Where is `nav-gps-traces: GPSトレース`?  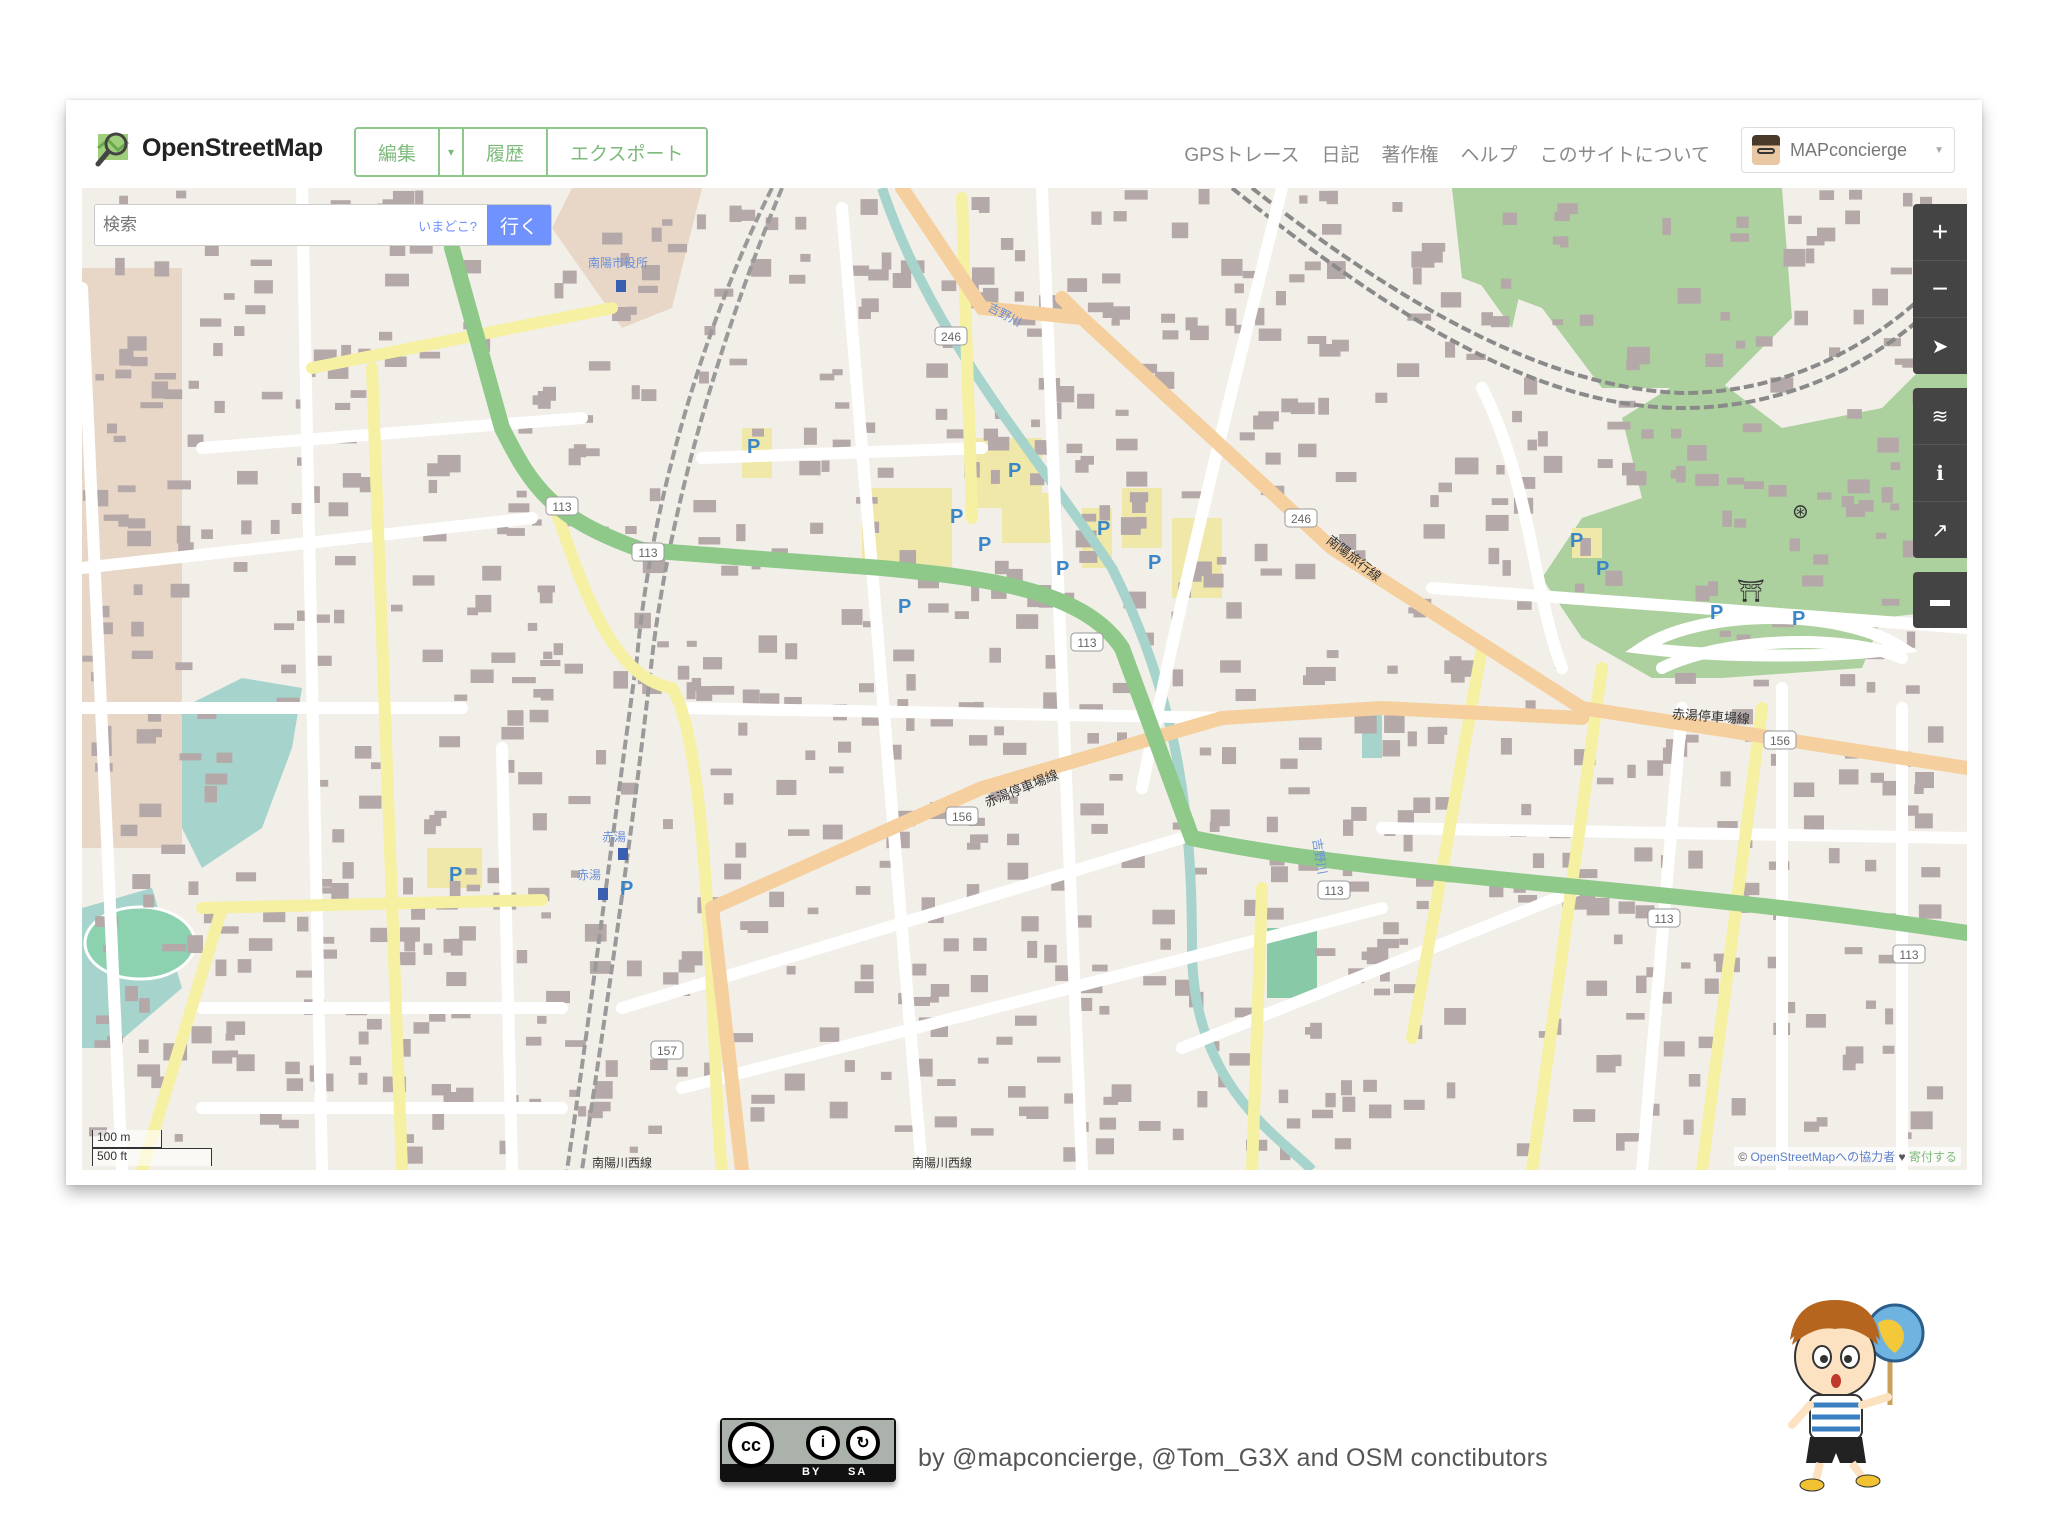 nav-gps-traces: GPSトレース is located at coordinates (1241, 153).